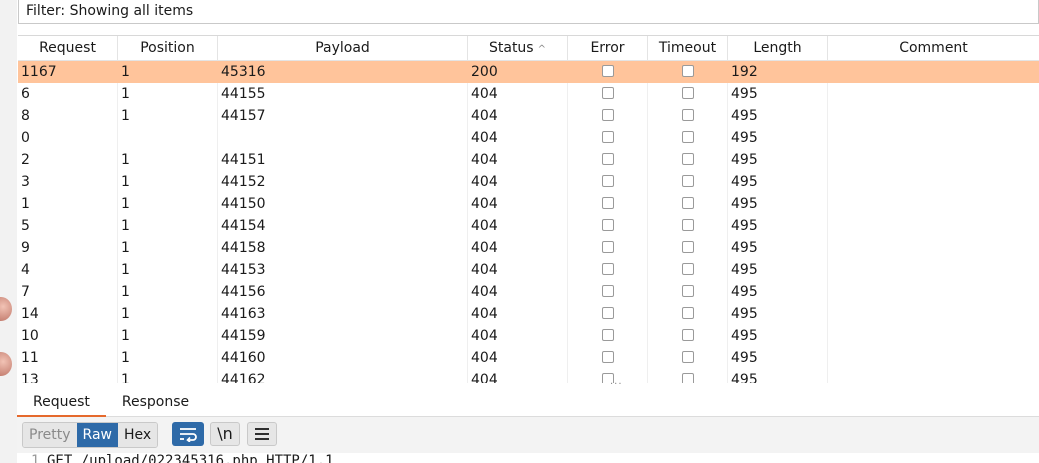  Describe the element at coordinates (528, 248) in the screenshot. I see `table-row: 9 1 44158 404 495` at that location.